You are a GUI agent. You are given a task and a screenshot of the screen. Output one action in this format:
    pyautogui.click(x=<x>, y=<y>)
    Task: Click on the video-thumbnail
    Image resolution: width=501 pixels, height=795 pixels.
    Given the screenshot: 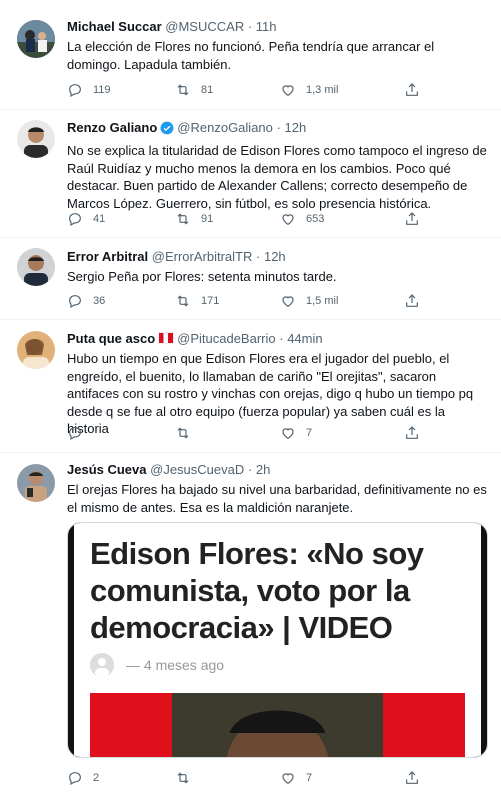 What is the action you would take?
    pyautogui.click(x=277, y=725)
    